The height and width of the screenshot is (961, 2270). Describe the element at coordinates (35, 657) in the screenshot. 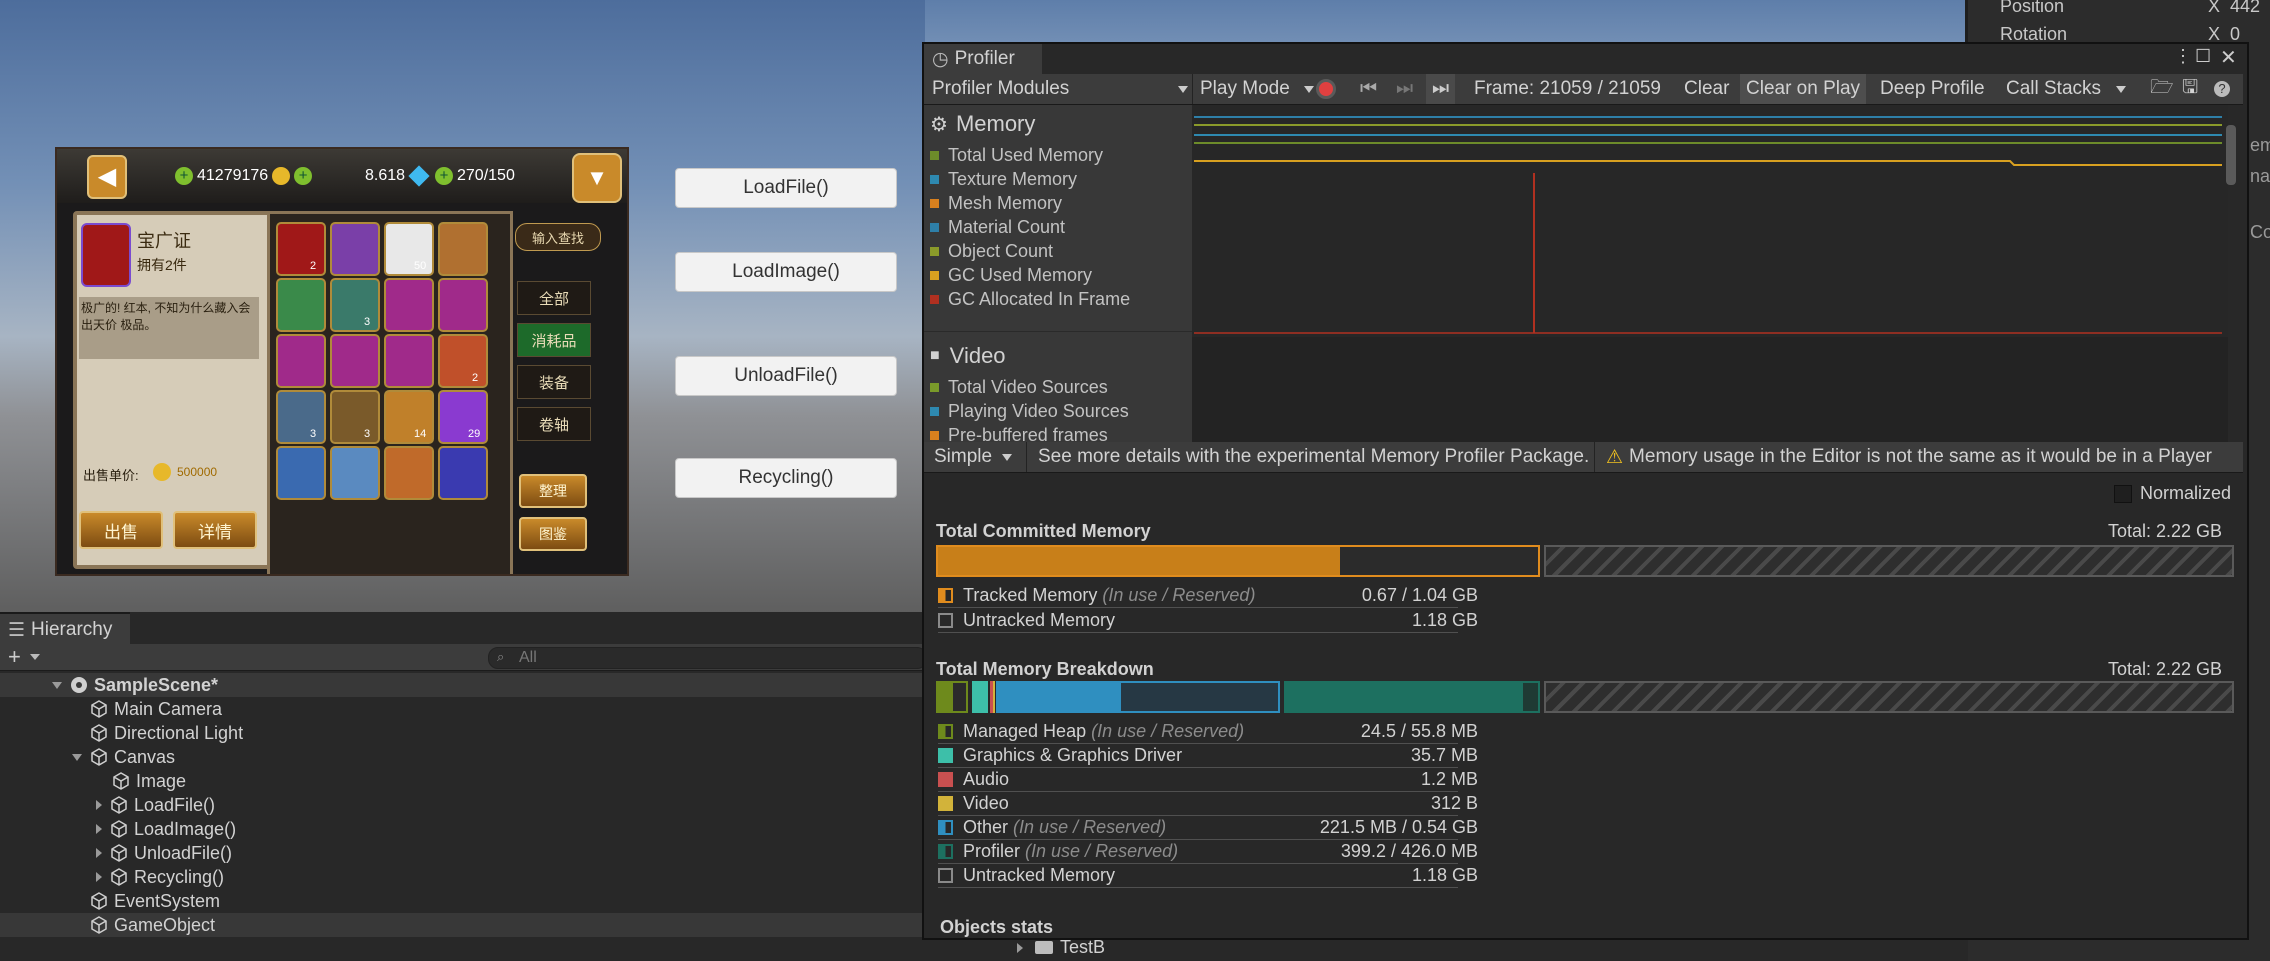

I see `chevron-down-icon` at that location.